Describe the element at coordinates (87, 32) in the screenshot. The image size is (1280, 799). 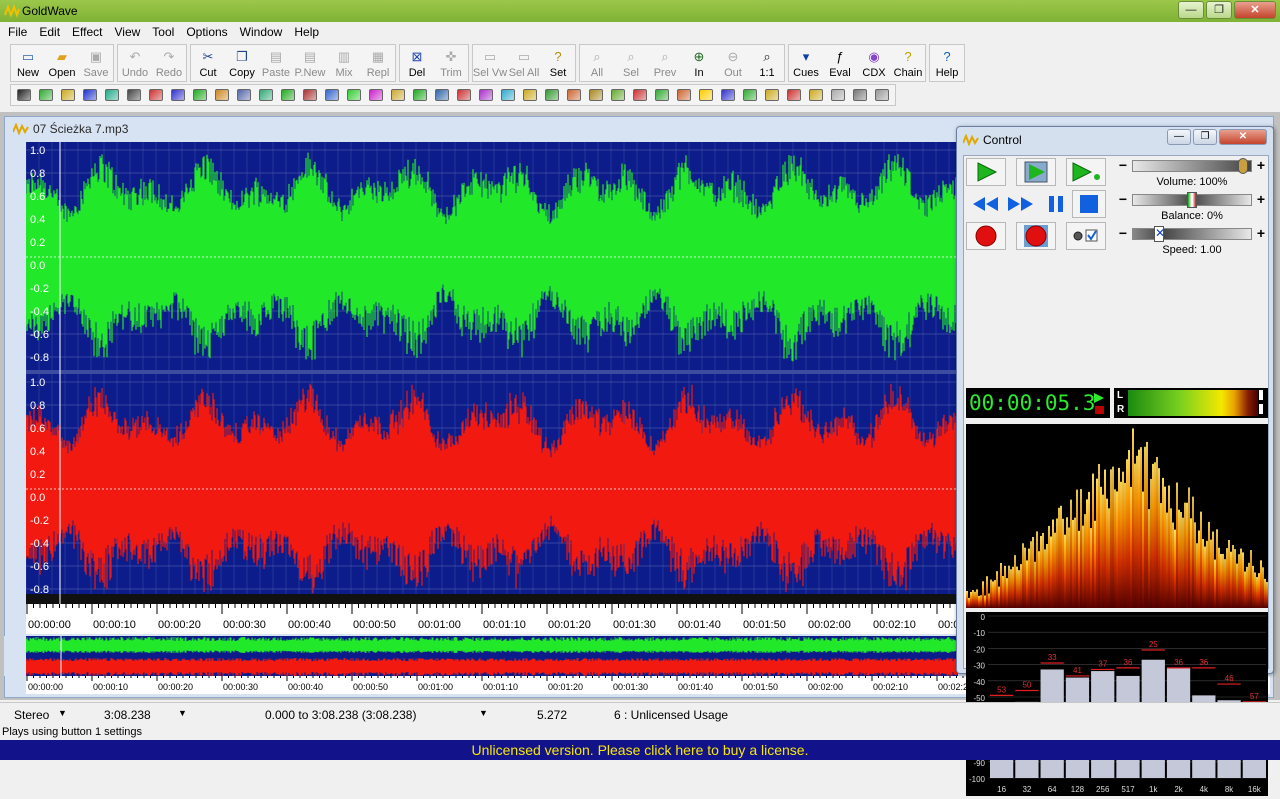
I see `menu-effect: Effect` at that location.